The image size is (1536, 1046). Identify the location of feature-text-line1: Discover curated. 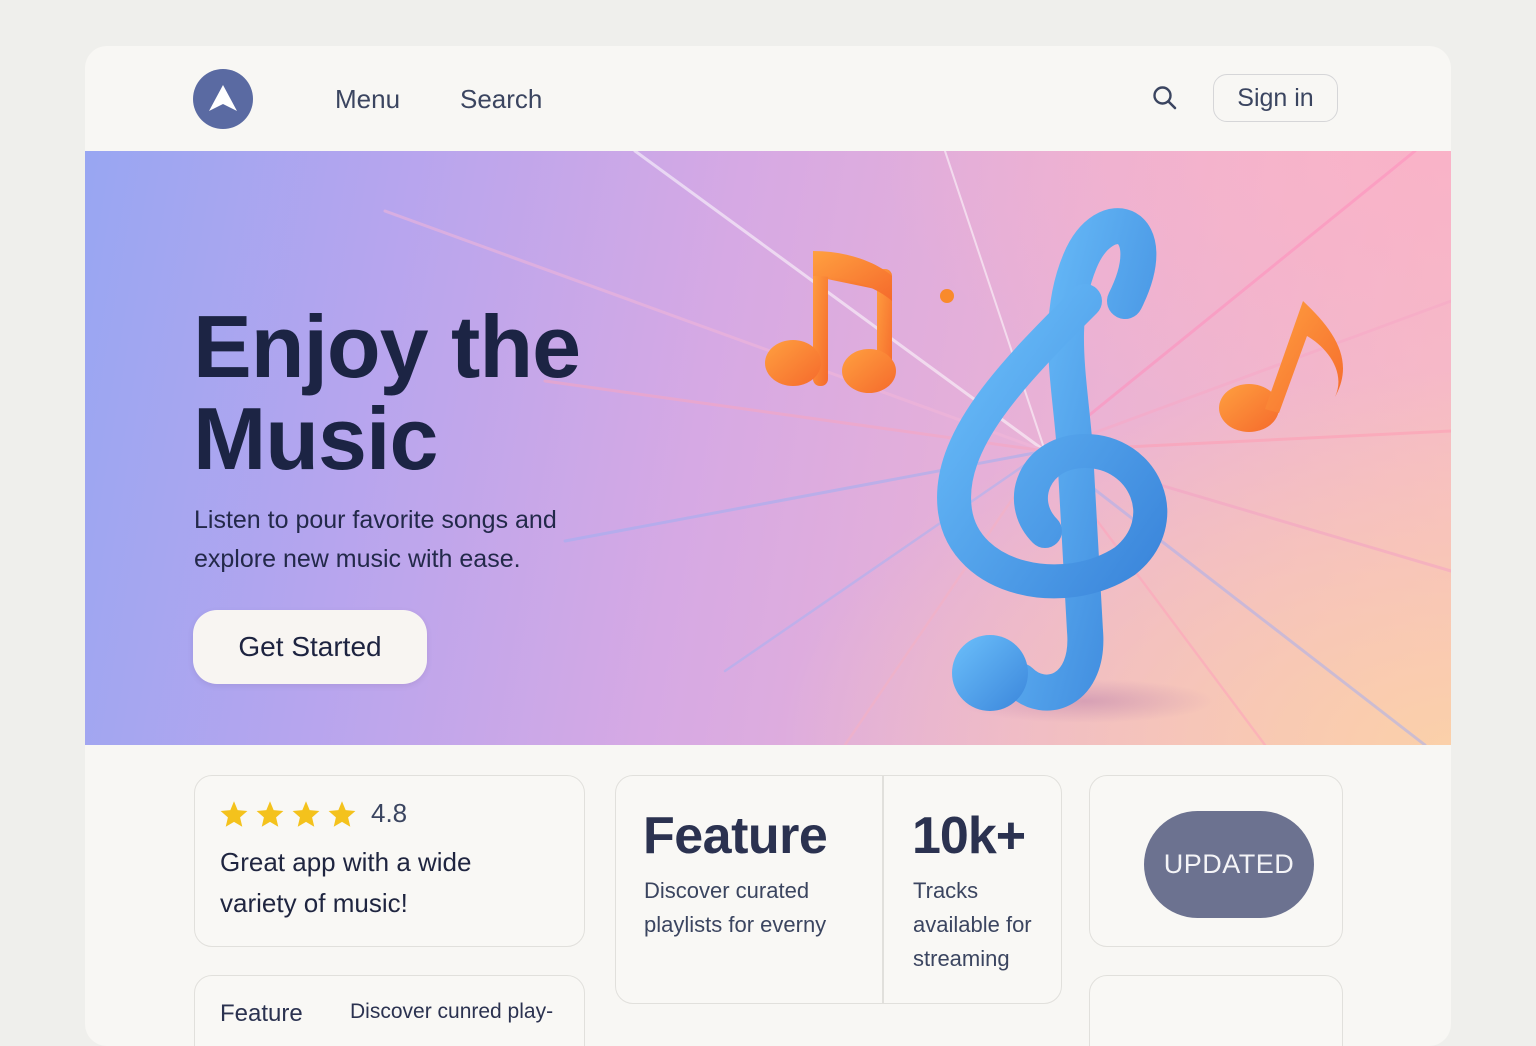
(727, 890).